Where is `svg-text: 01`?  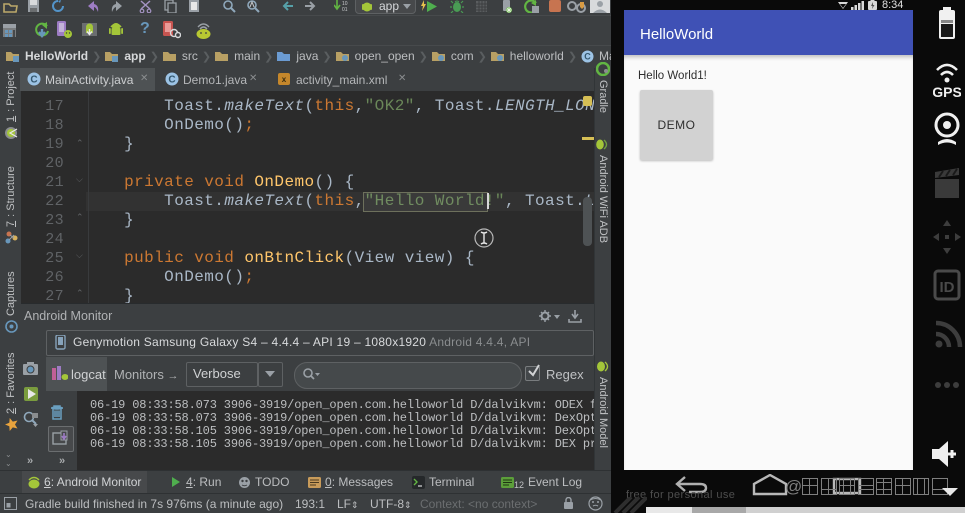
svg-text: 01 is located at coordinates (345, 10).